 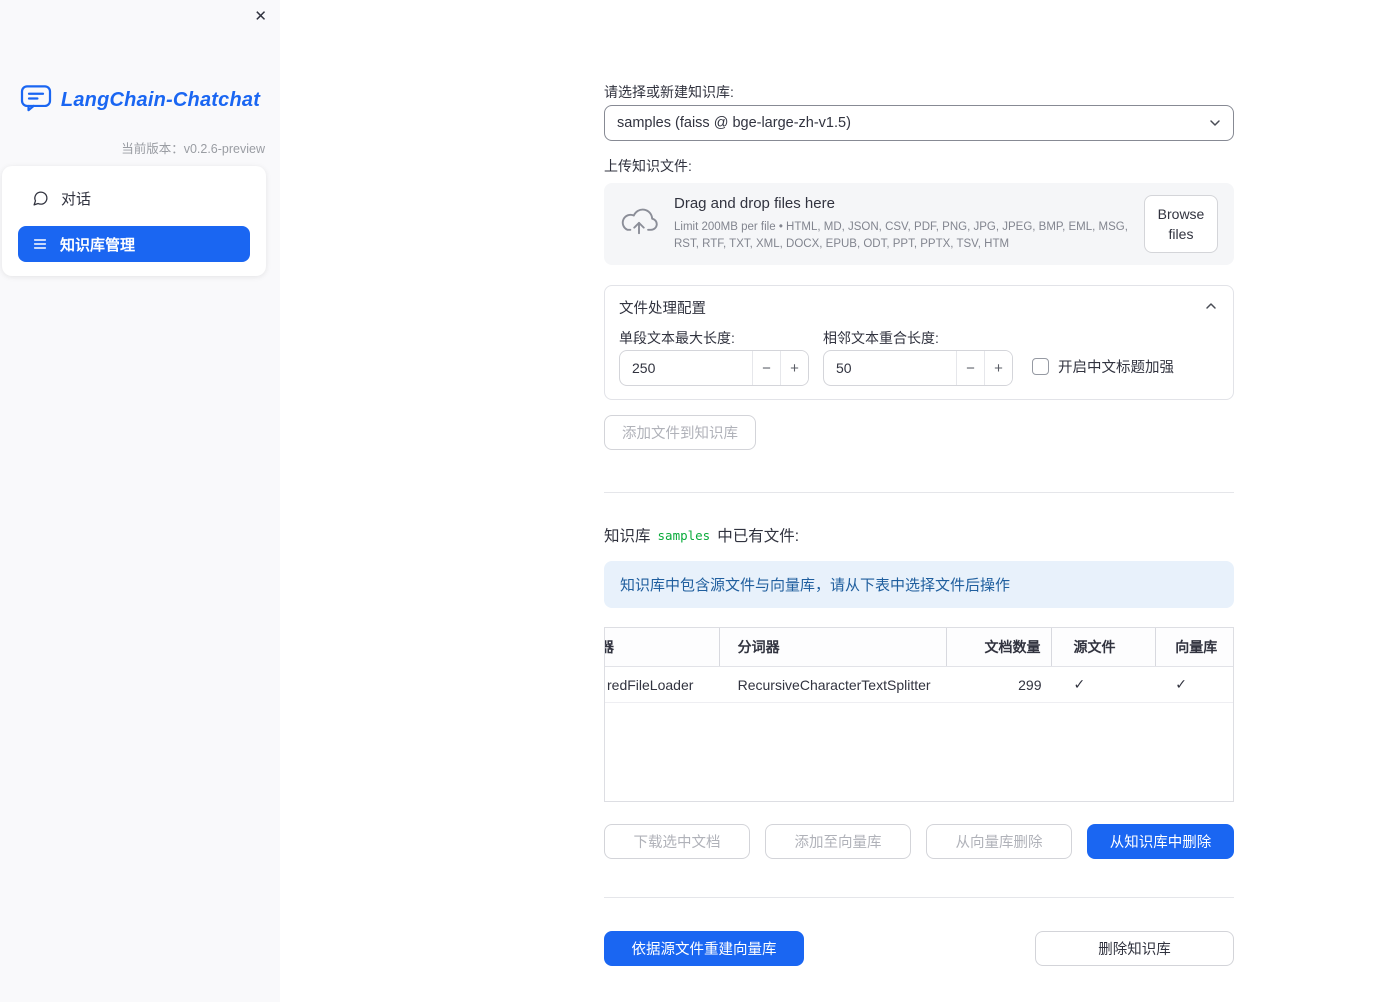 I want to click on overlap-plus-button: +, so click(x=998, y=368).